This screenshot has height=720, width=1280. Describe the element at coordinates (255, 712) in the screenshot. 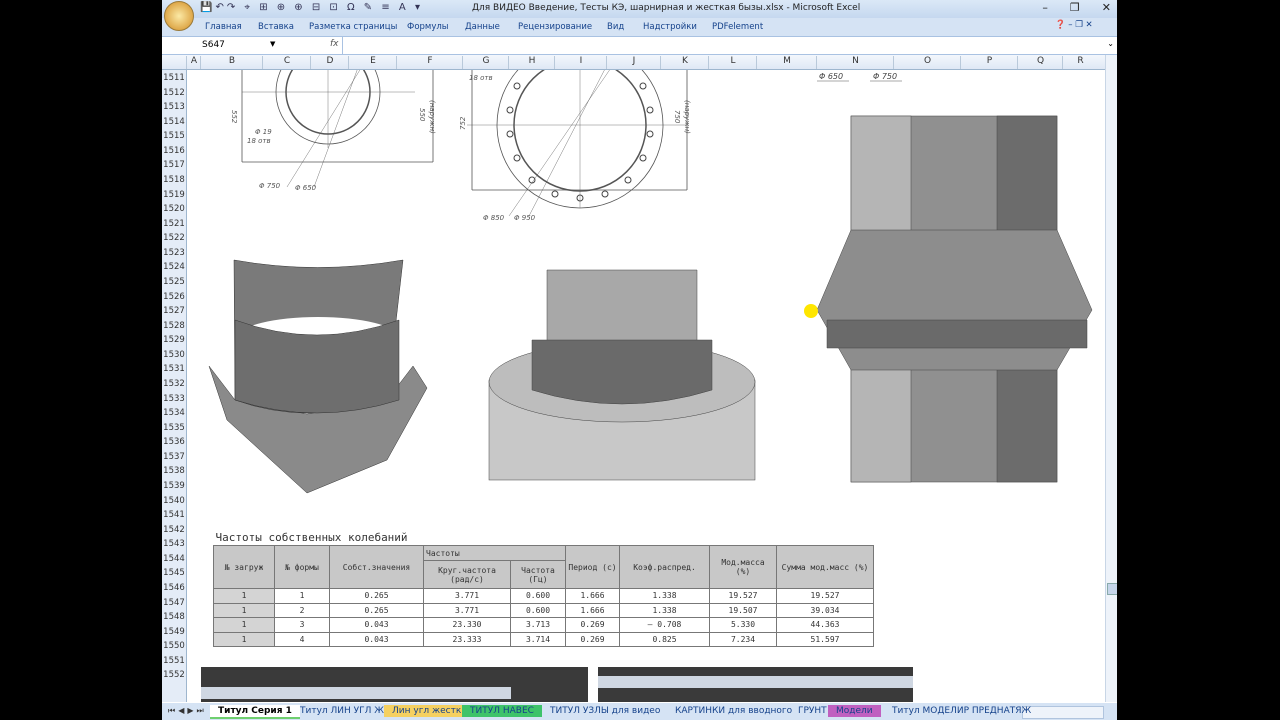

I see `sheet-tab: Титул Серия 1` at that location.